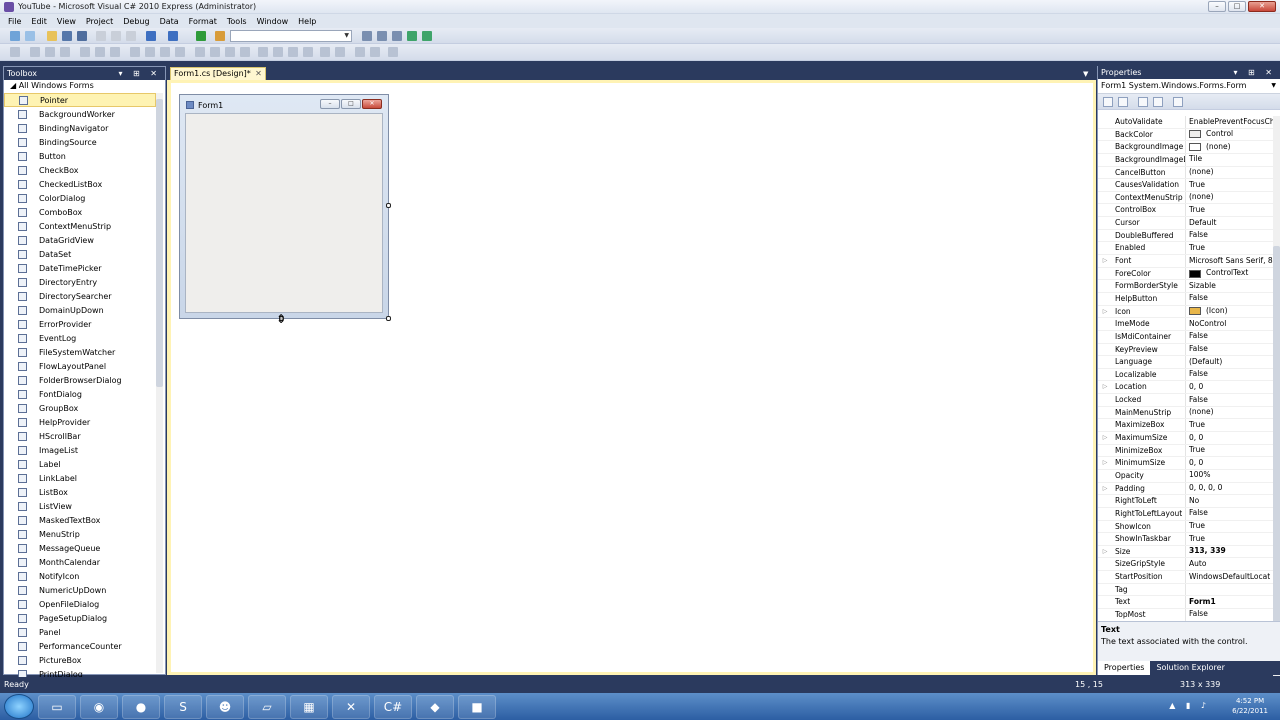 The image size is (1280, 720). Describe the element at coordinates (80, 100) in the screenshot. I see `toolbox-item: Pointer` at that location.